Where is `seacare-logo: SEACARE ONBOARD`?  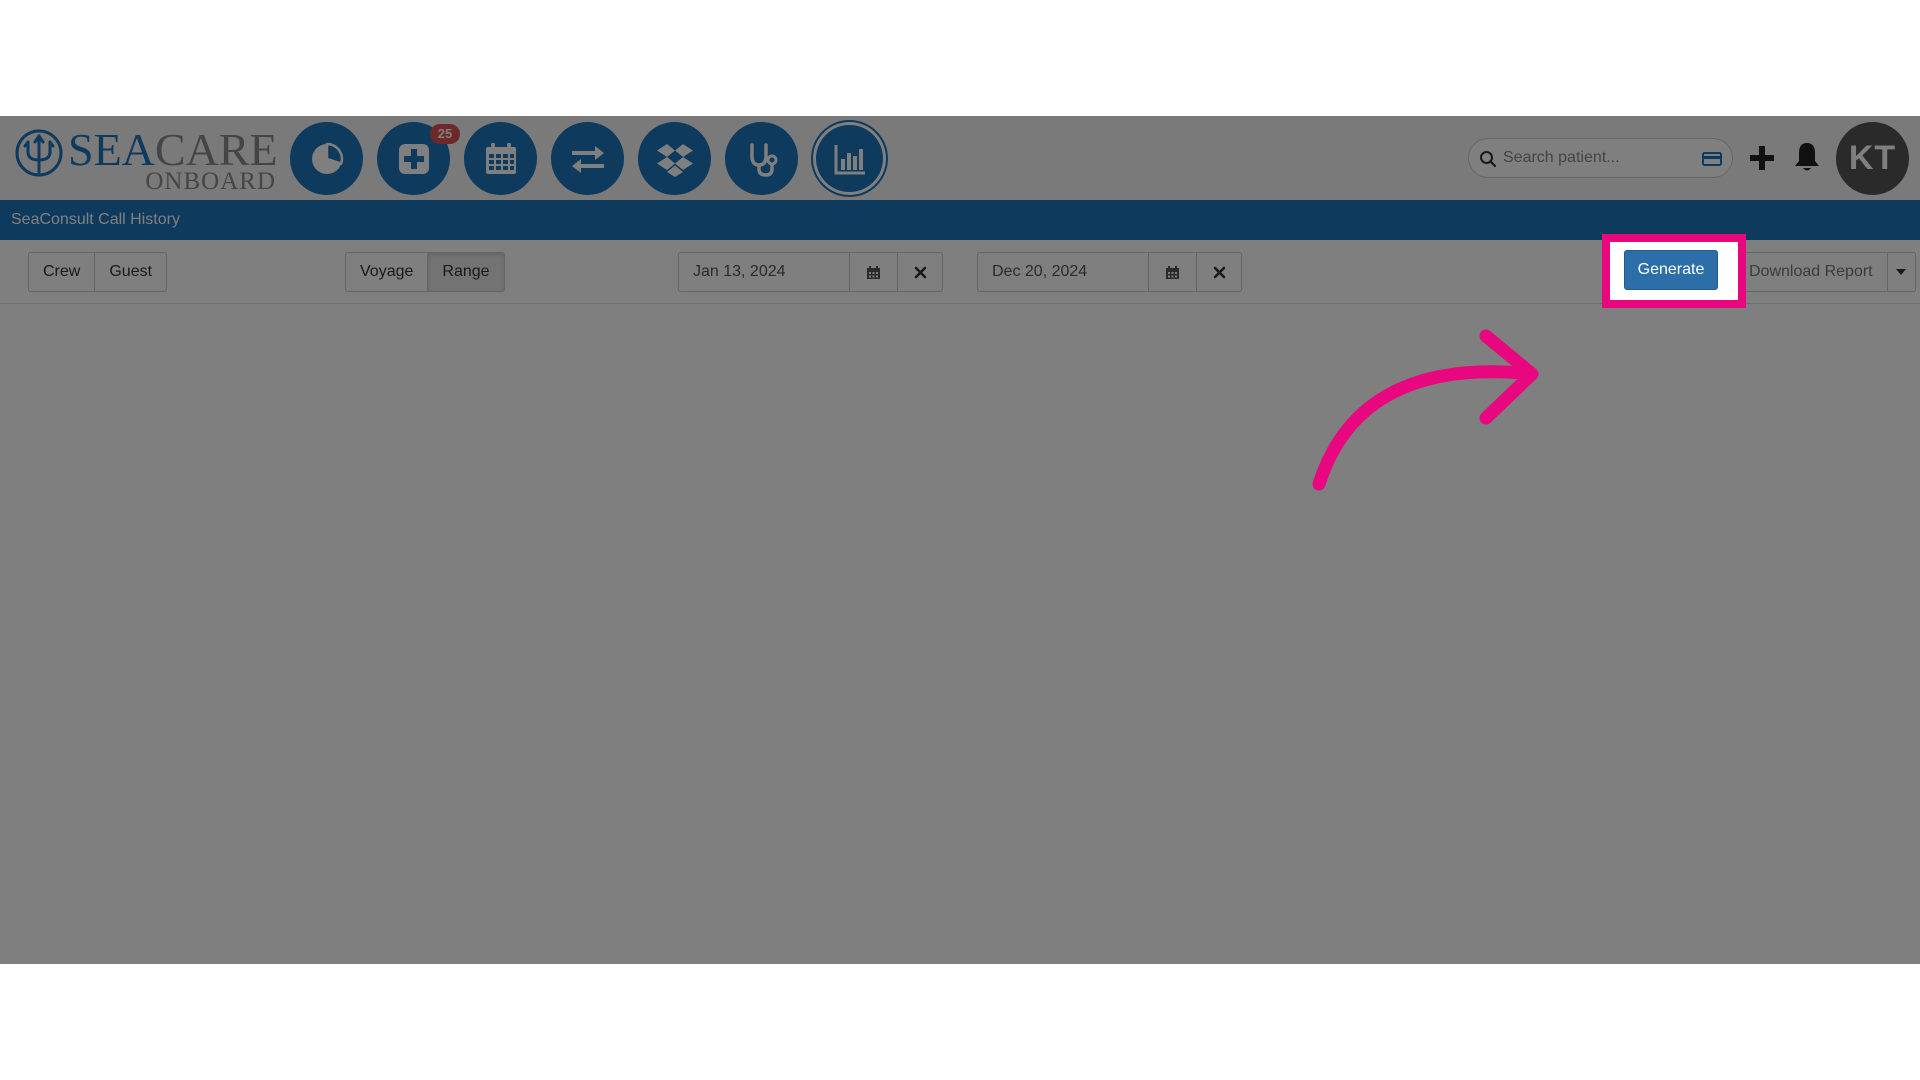 seacare-logo: SEACARE ONBOARD is located at coordinates (146, 160).